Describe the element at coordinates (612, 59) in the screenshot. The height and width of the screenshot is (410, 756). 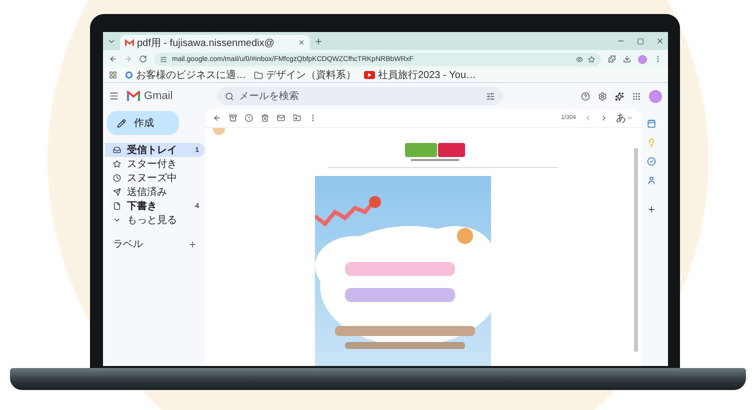
I see `extensions-icon` at that location.